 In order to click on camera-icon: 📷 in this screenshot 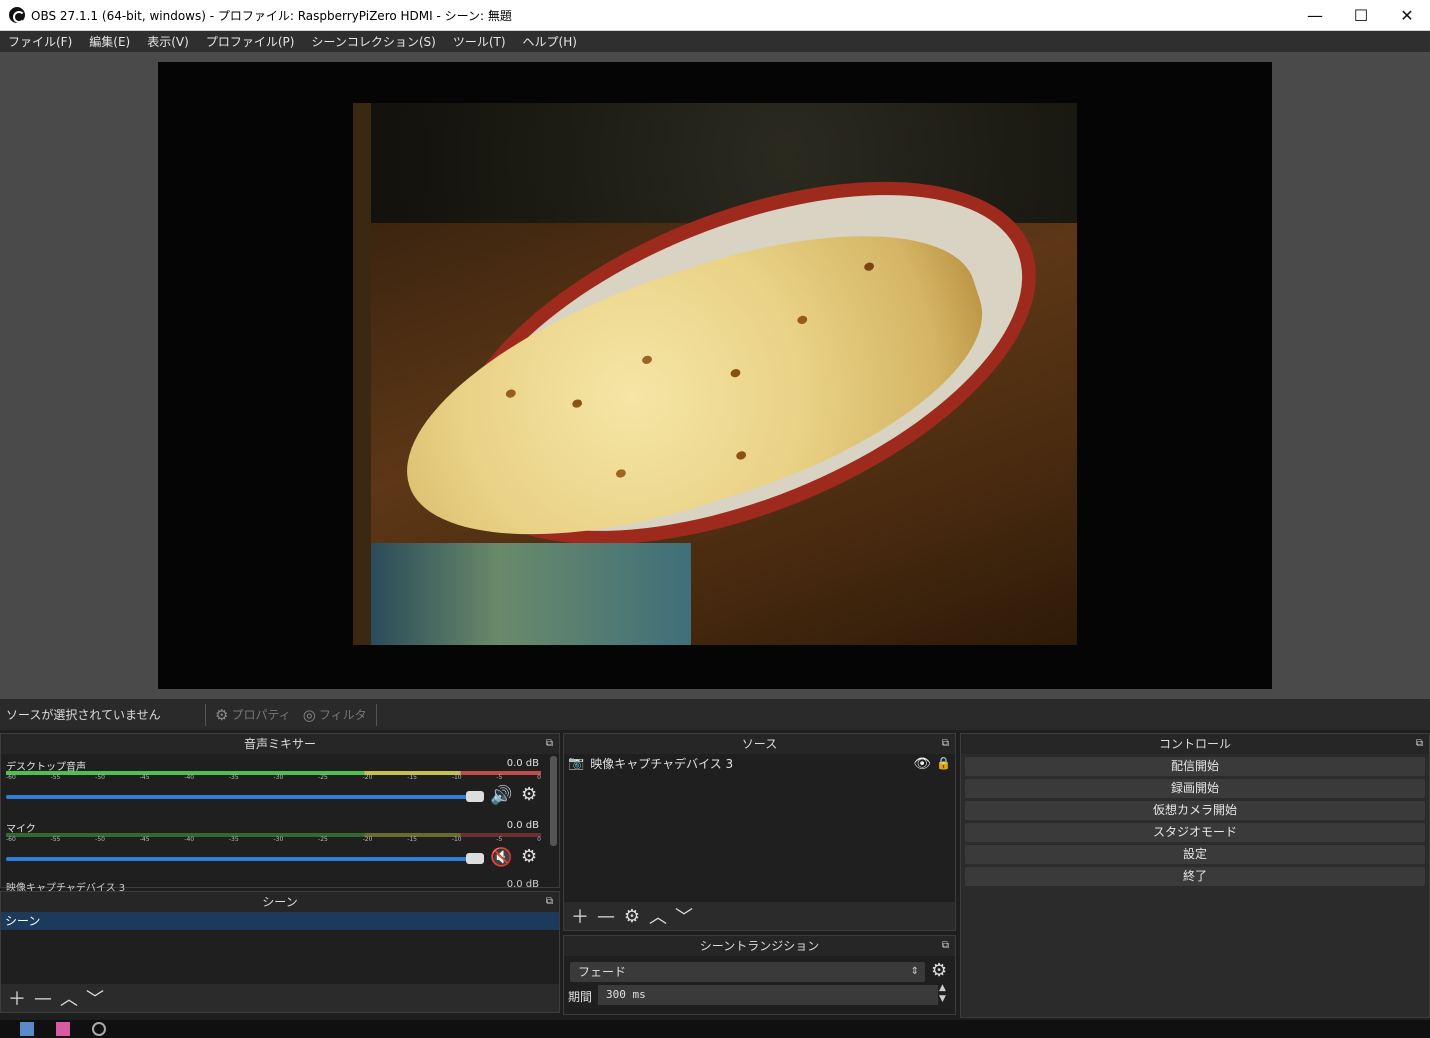, I will do `click(576, 763)`.